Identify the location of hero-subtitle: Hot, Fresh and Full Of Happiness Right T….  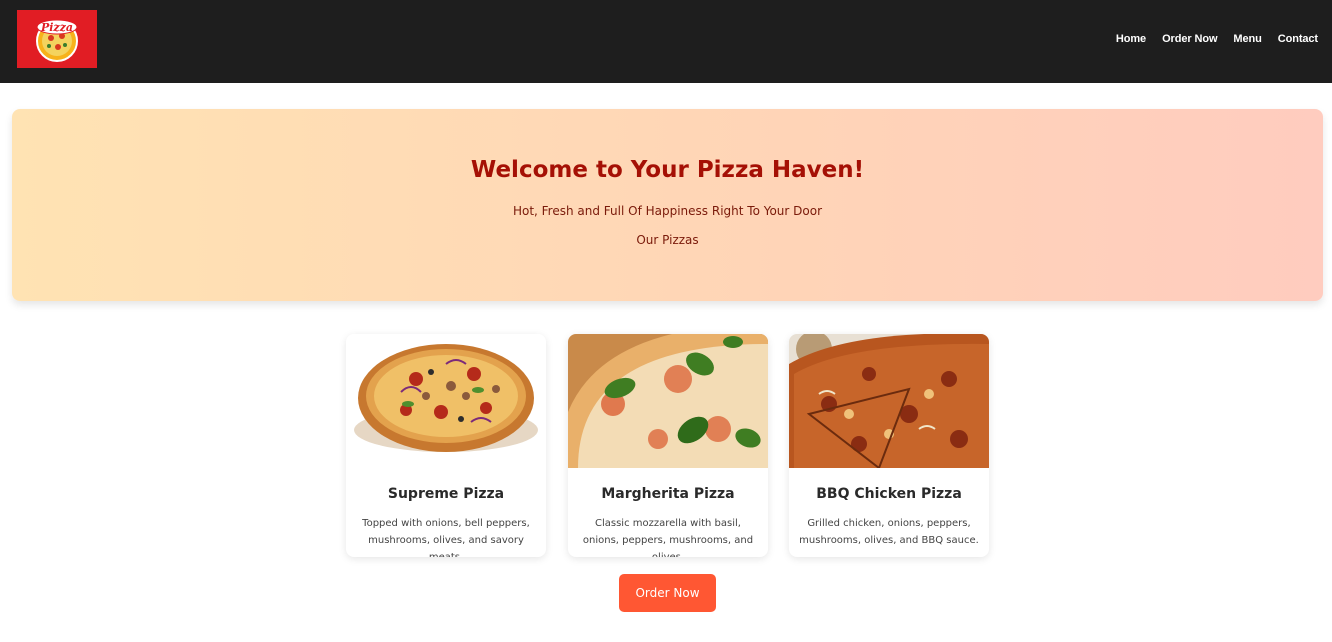
(667, 211).